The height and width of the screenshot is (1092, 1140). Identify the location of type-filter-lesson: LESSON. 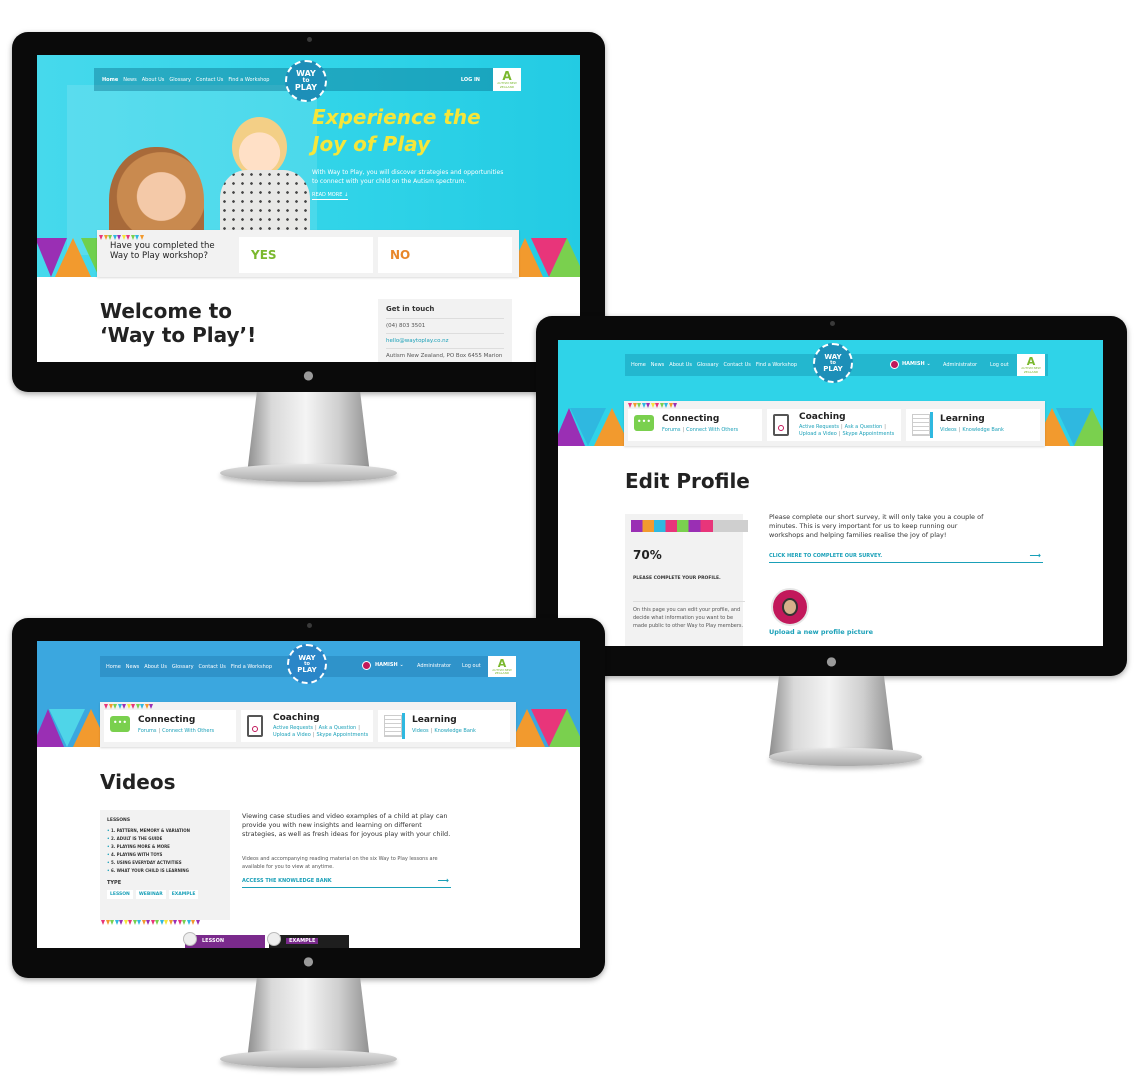
(120, 894).